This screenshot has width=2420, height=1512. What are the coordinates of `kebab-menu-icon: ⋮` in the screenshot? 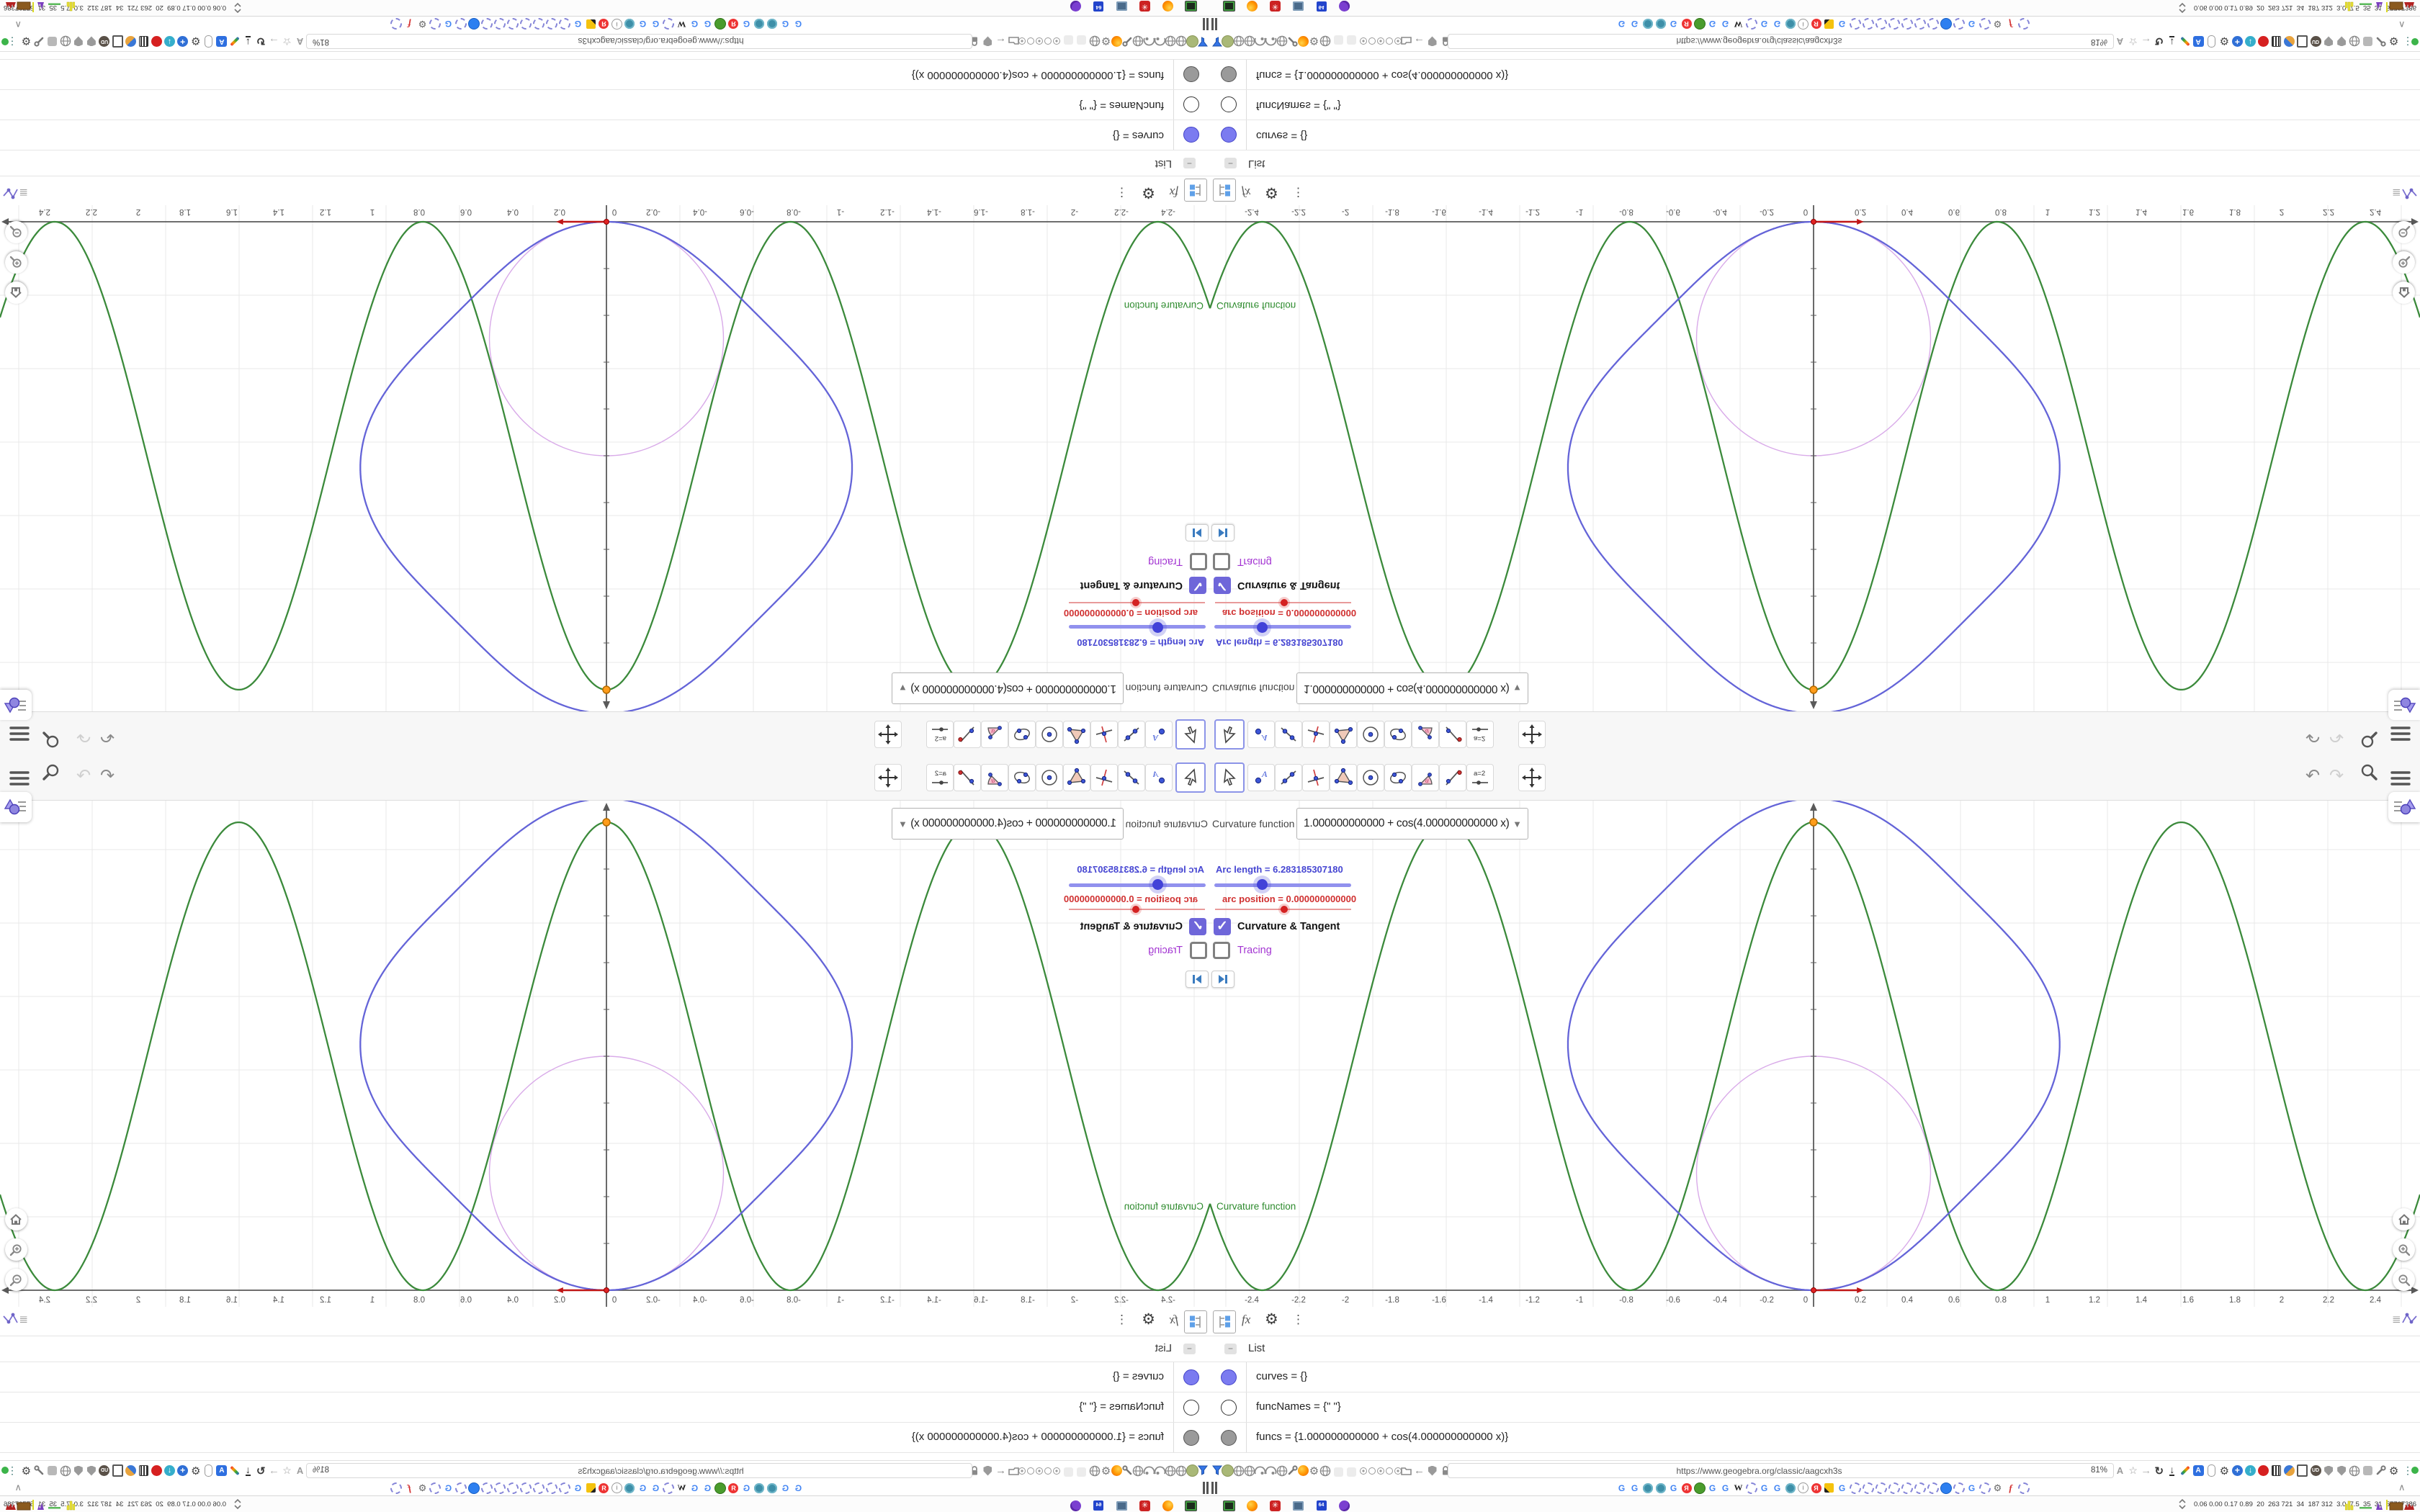 It's located at (1298, 192).